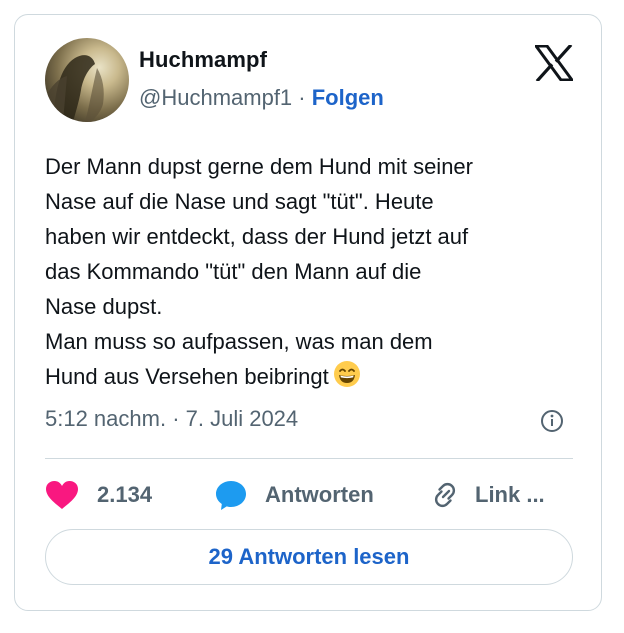 The width and height of the screenshot is (624, 633). What do you see at coordinates (231, 495) in the screenshot?
I see `reply-bubble-icon` at bounding box center [231, 495].